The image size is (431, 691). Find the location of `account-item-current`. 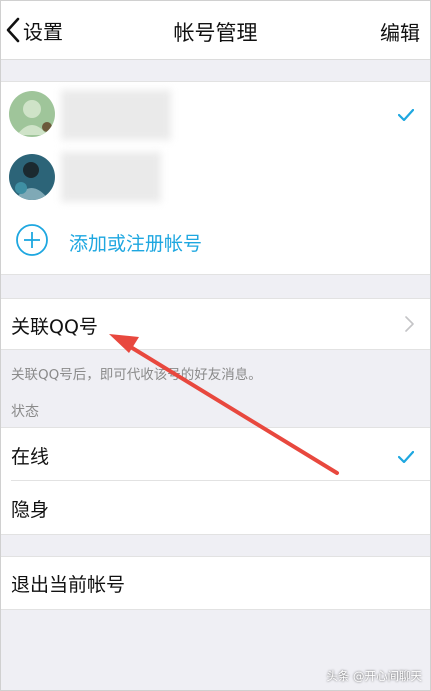

account-item-current is located at coordinates (215, 114).